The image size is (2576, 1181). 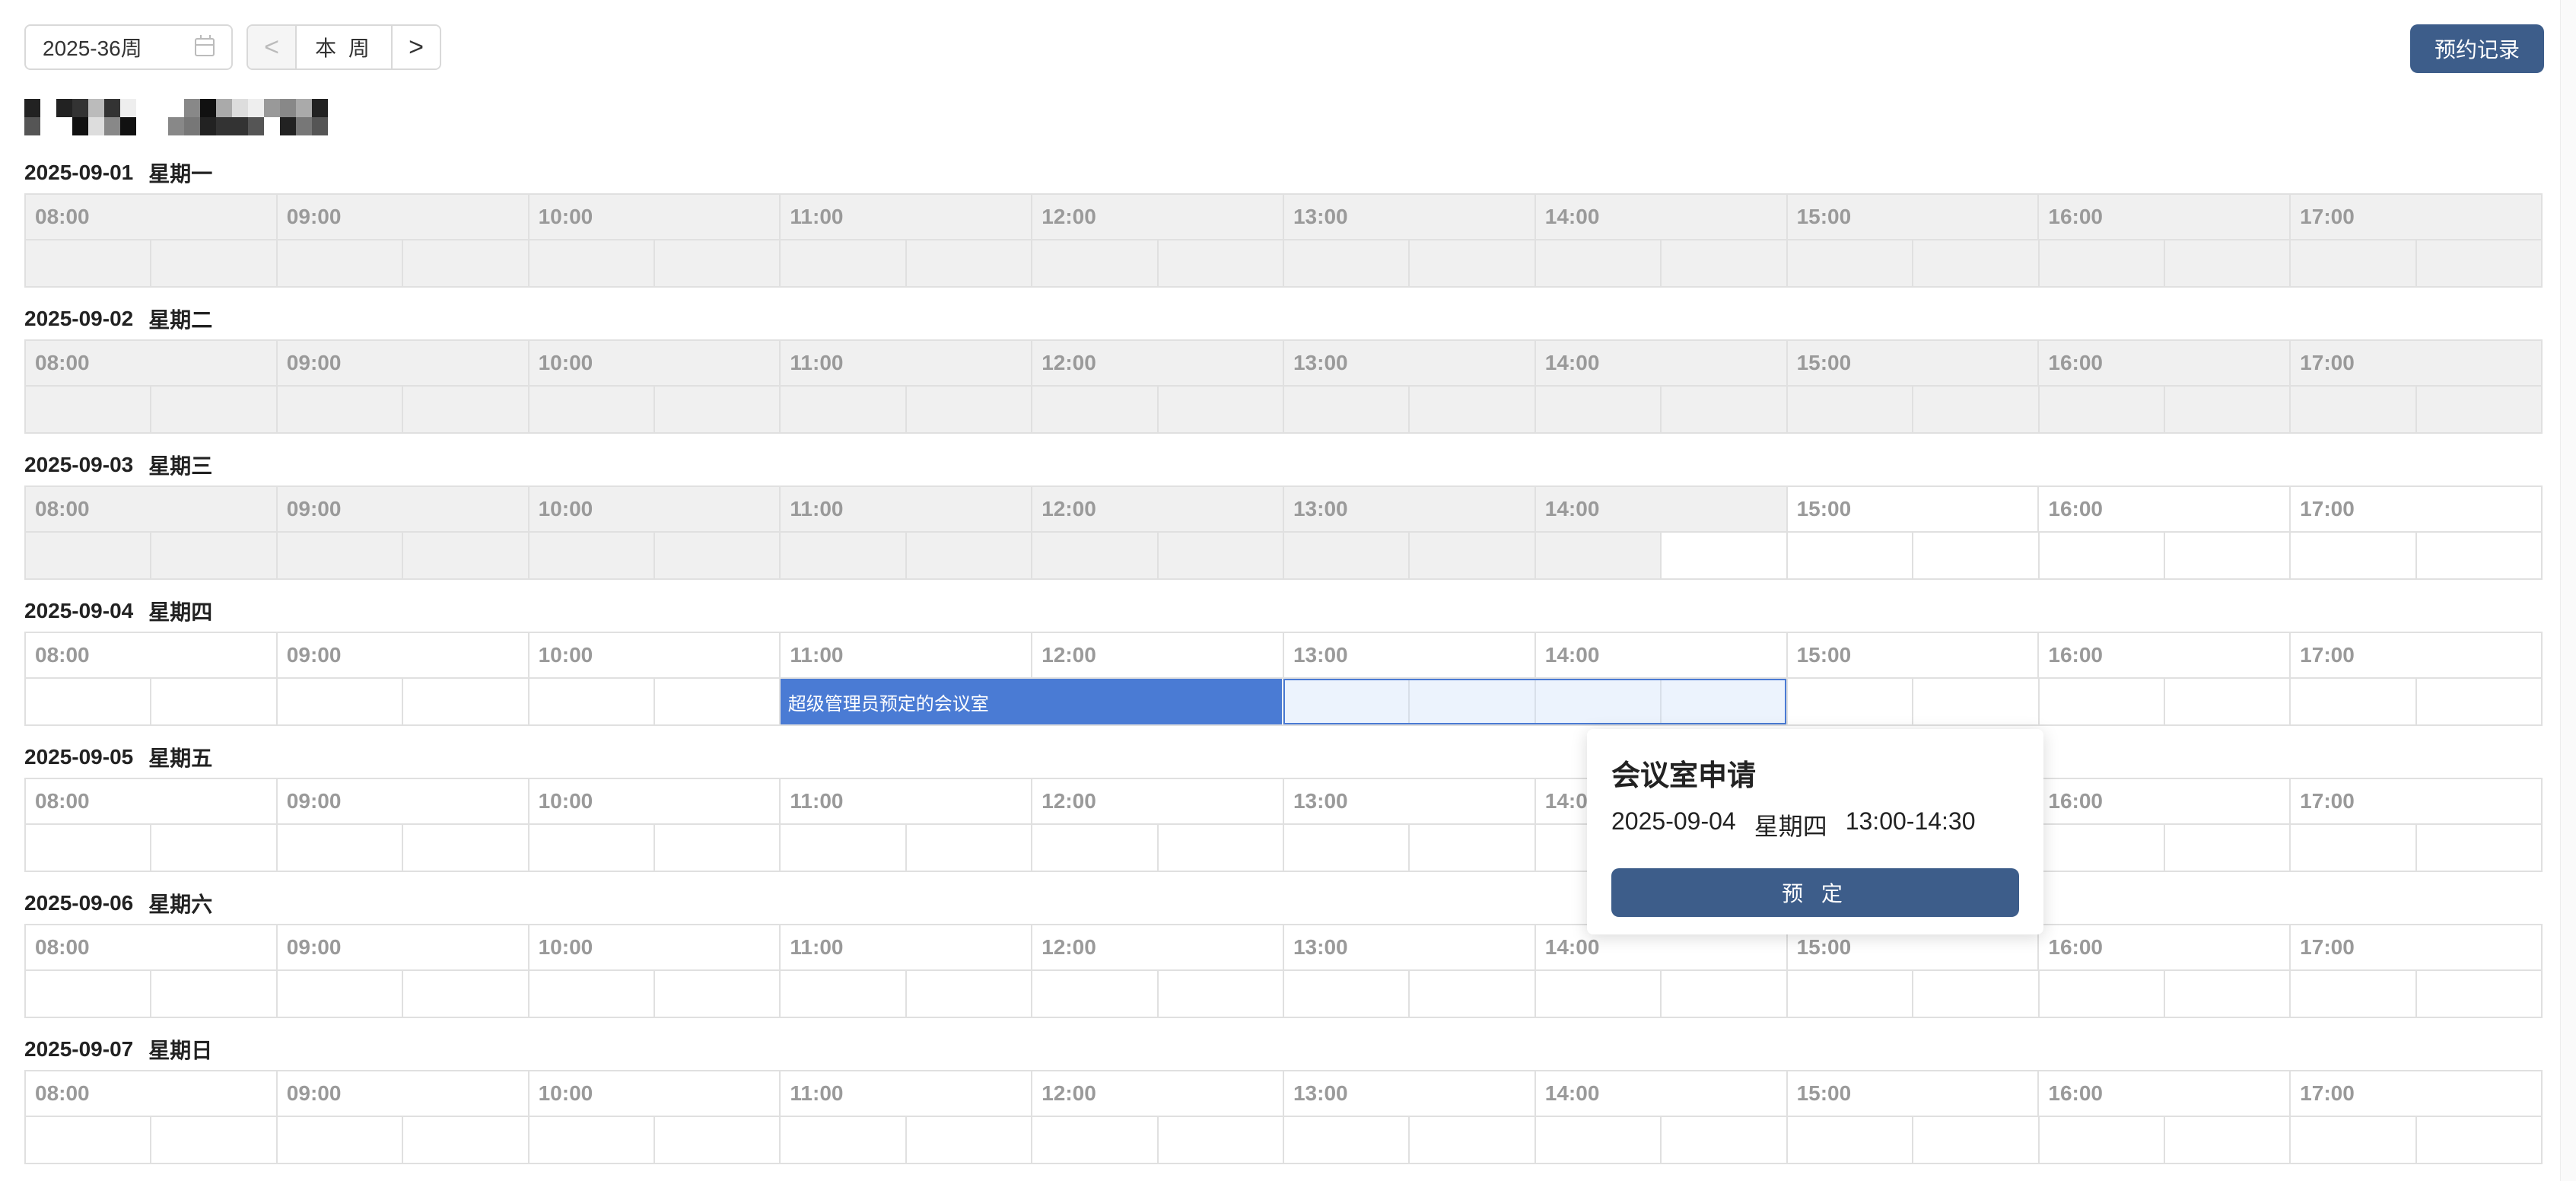 I want to click on this-week-button: 本 周, so click(x=344, y=47).